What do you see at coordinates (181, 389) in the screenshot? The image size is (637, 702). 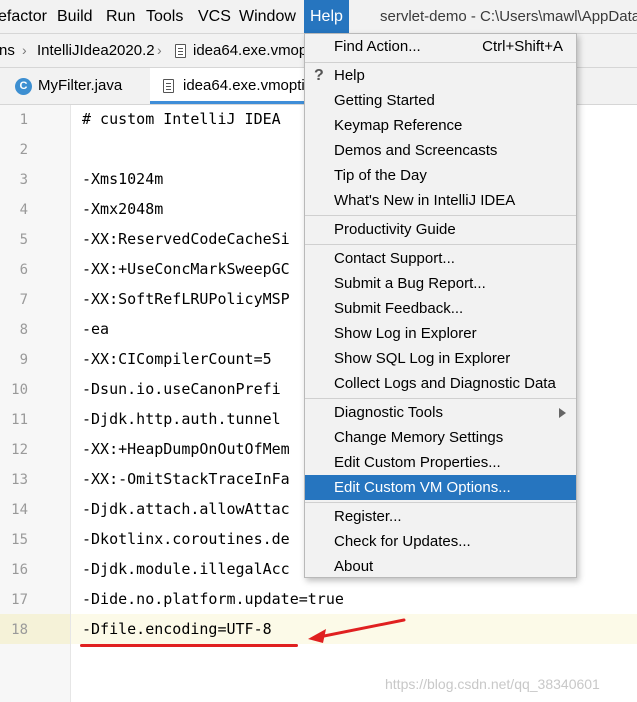 I see `code-line: -Dsun.io.useCanonPrefi` at bounding box center [181, 389].